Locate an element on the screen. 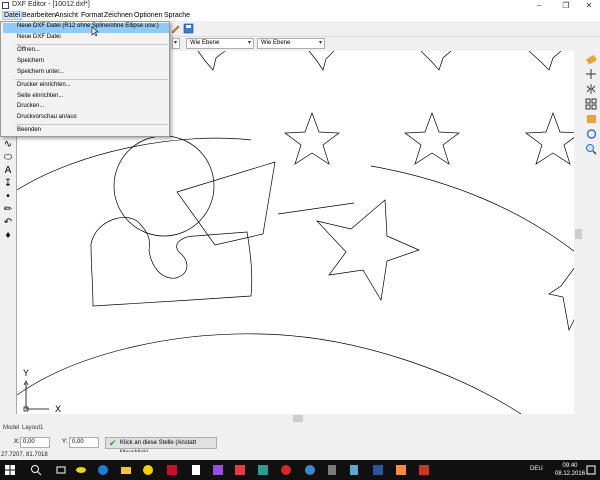 This screenshot has height=480, width=600. pen-app-icon is located at coordinates (240, 470).